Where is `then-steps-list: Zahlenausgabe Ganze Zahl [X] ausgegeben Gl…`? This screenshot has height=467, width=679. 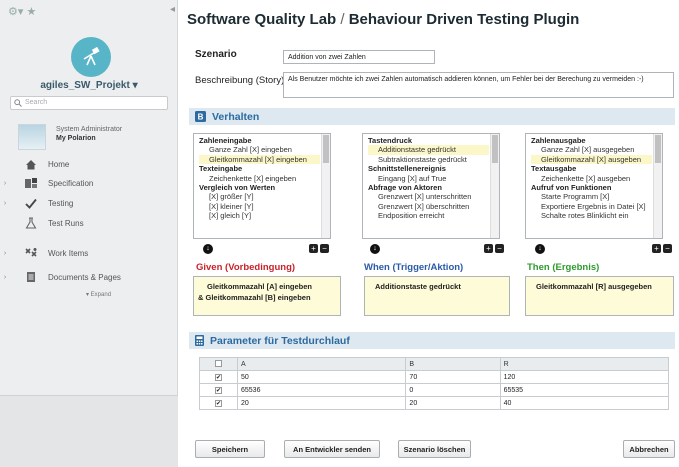 then-steps-list: Zahlenausgabe Ganze Zahl [X] ausgegeben Gl… is located at coordinates (594, 186).